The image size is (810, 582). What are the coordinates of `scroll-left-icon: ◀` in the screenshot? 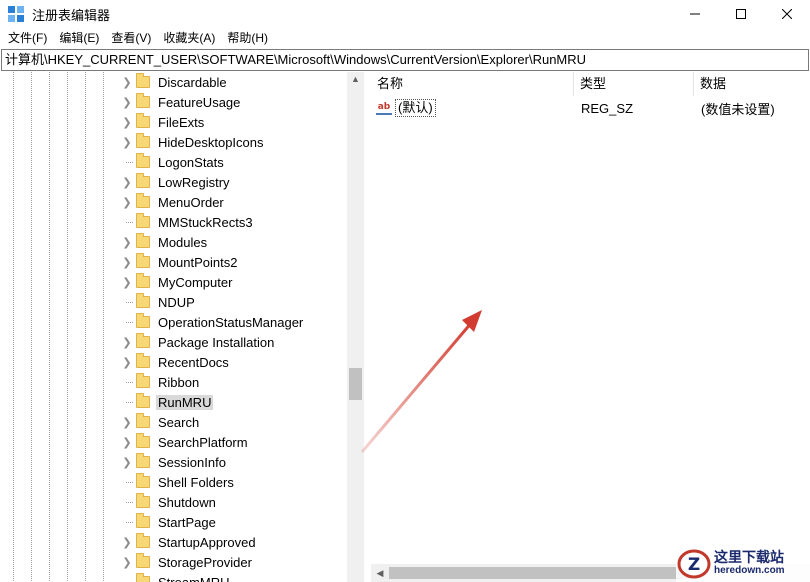 It's located at (380, 573).